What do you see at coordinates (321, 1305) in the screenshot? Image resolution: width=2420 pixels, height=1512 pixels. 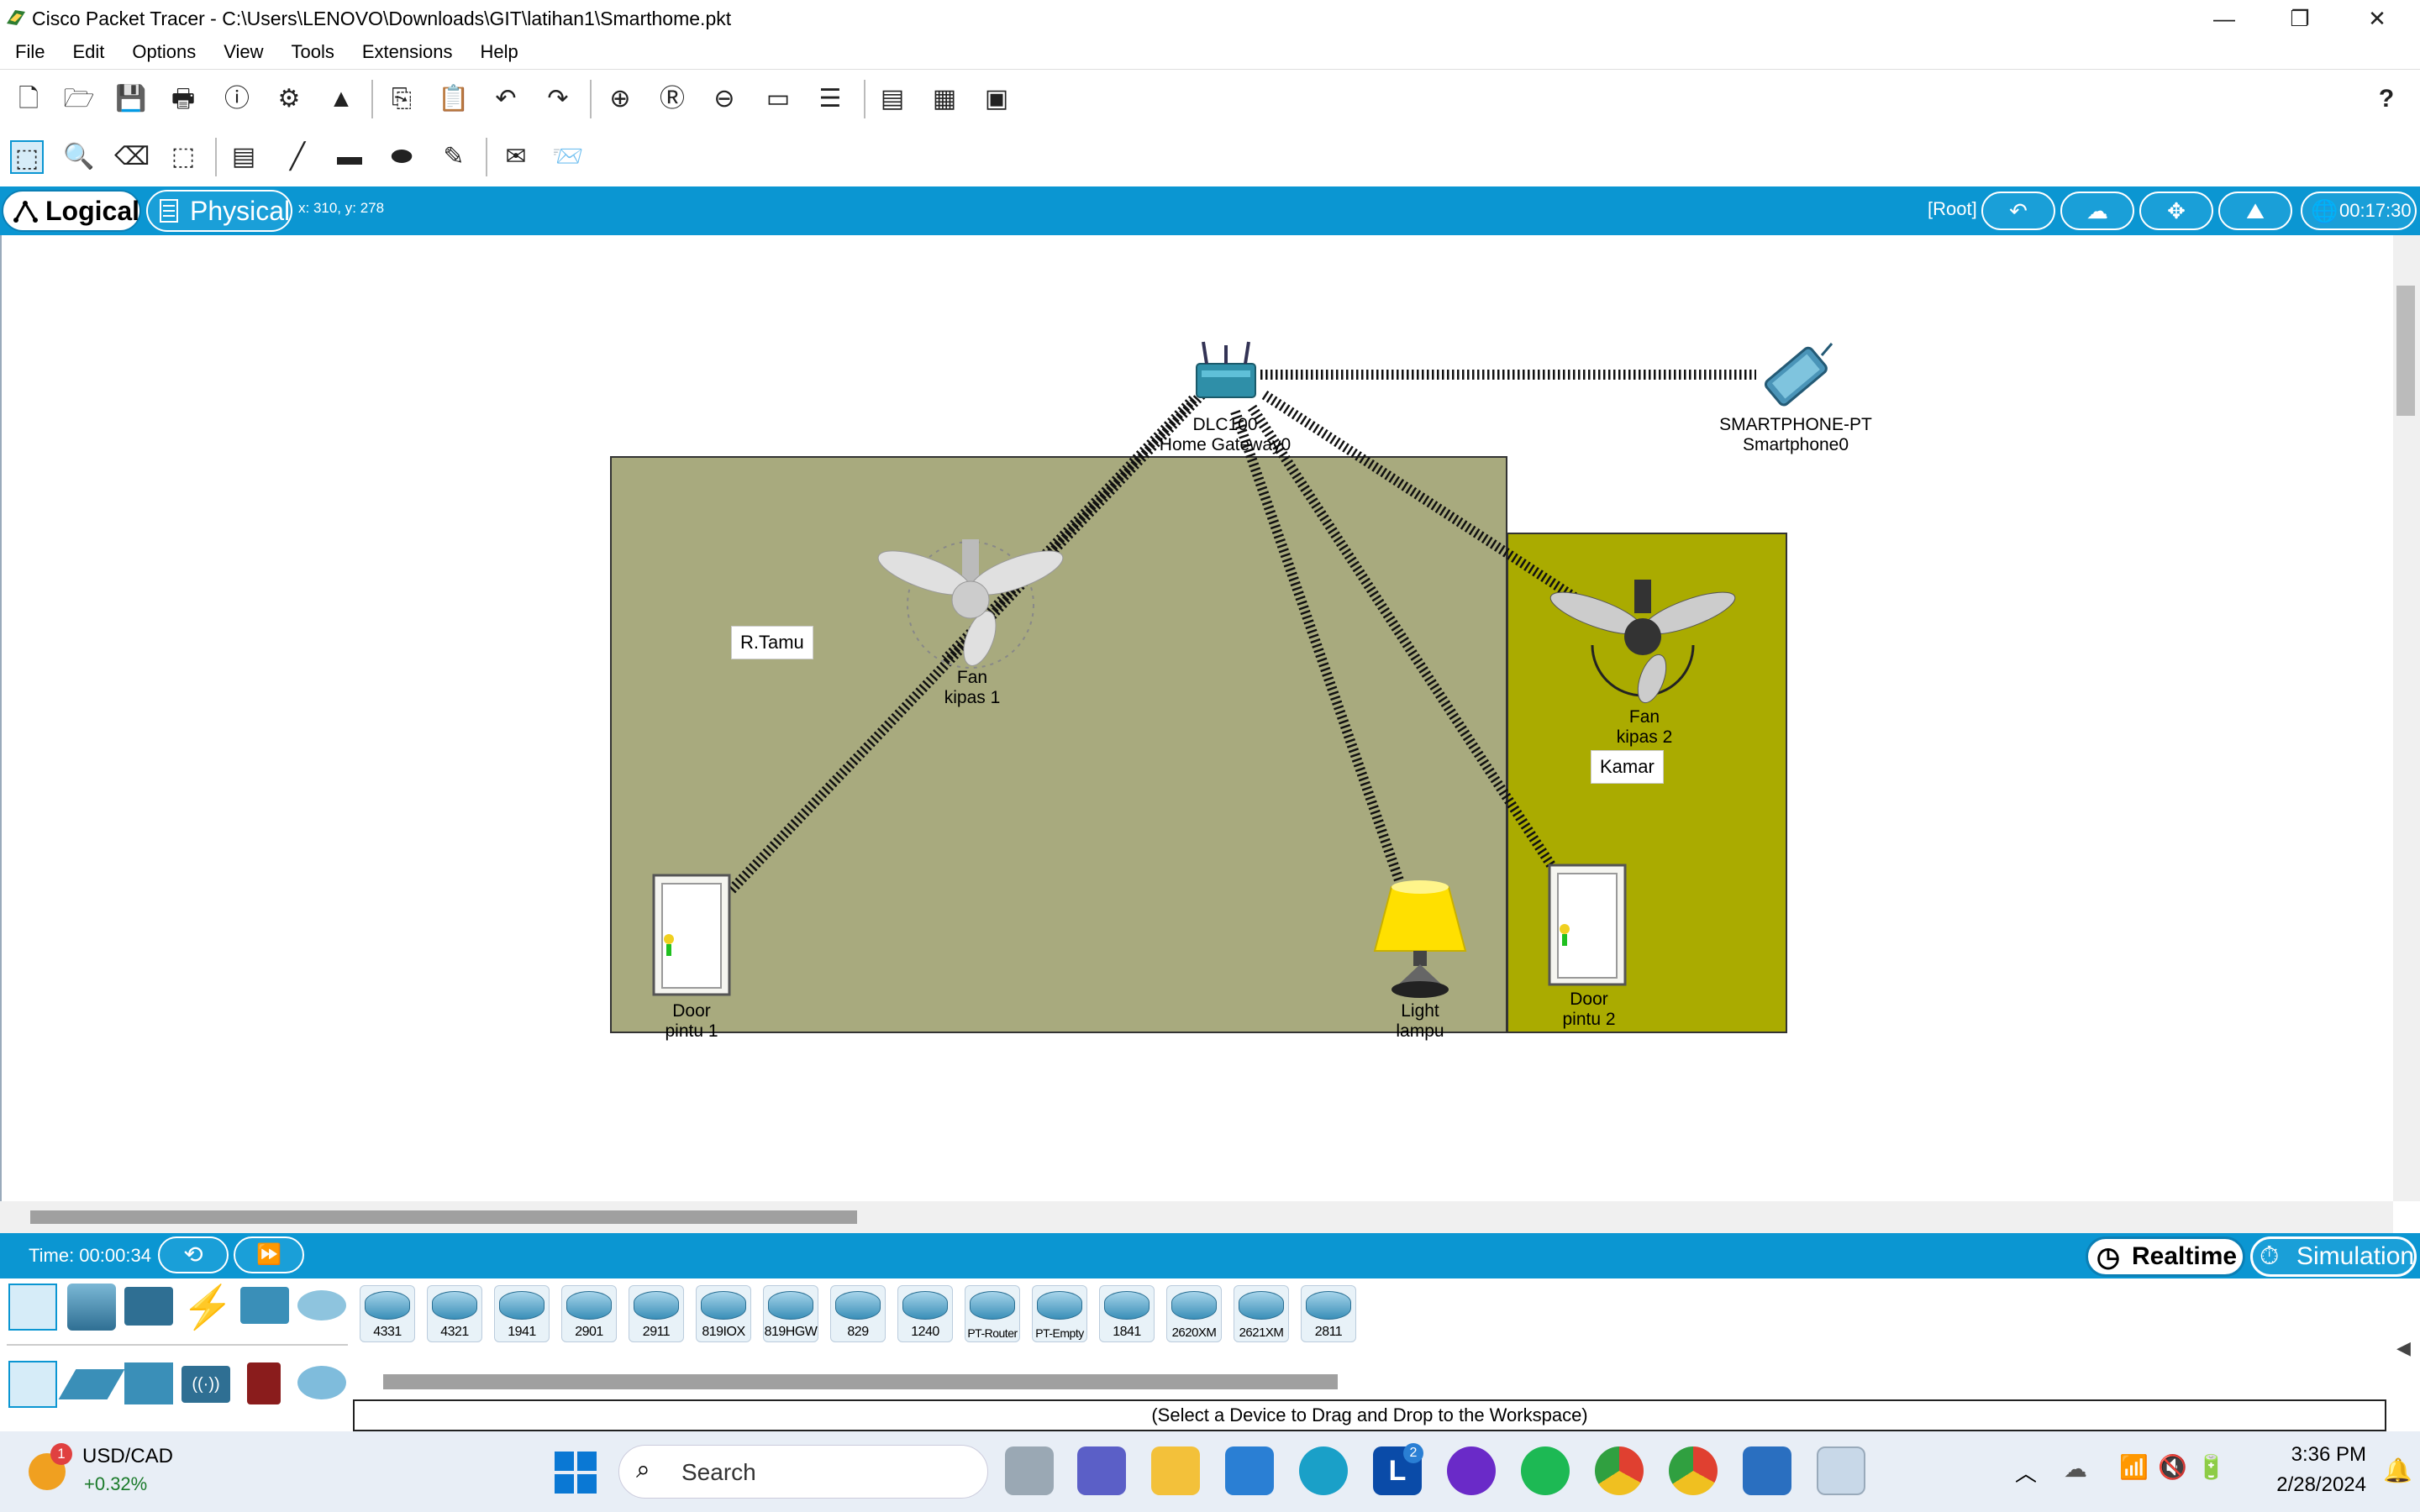 I see `multiuser-category-icon` at bounding box center [321, 1305].